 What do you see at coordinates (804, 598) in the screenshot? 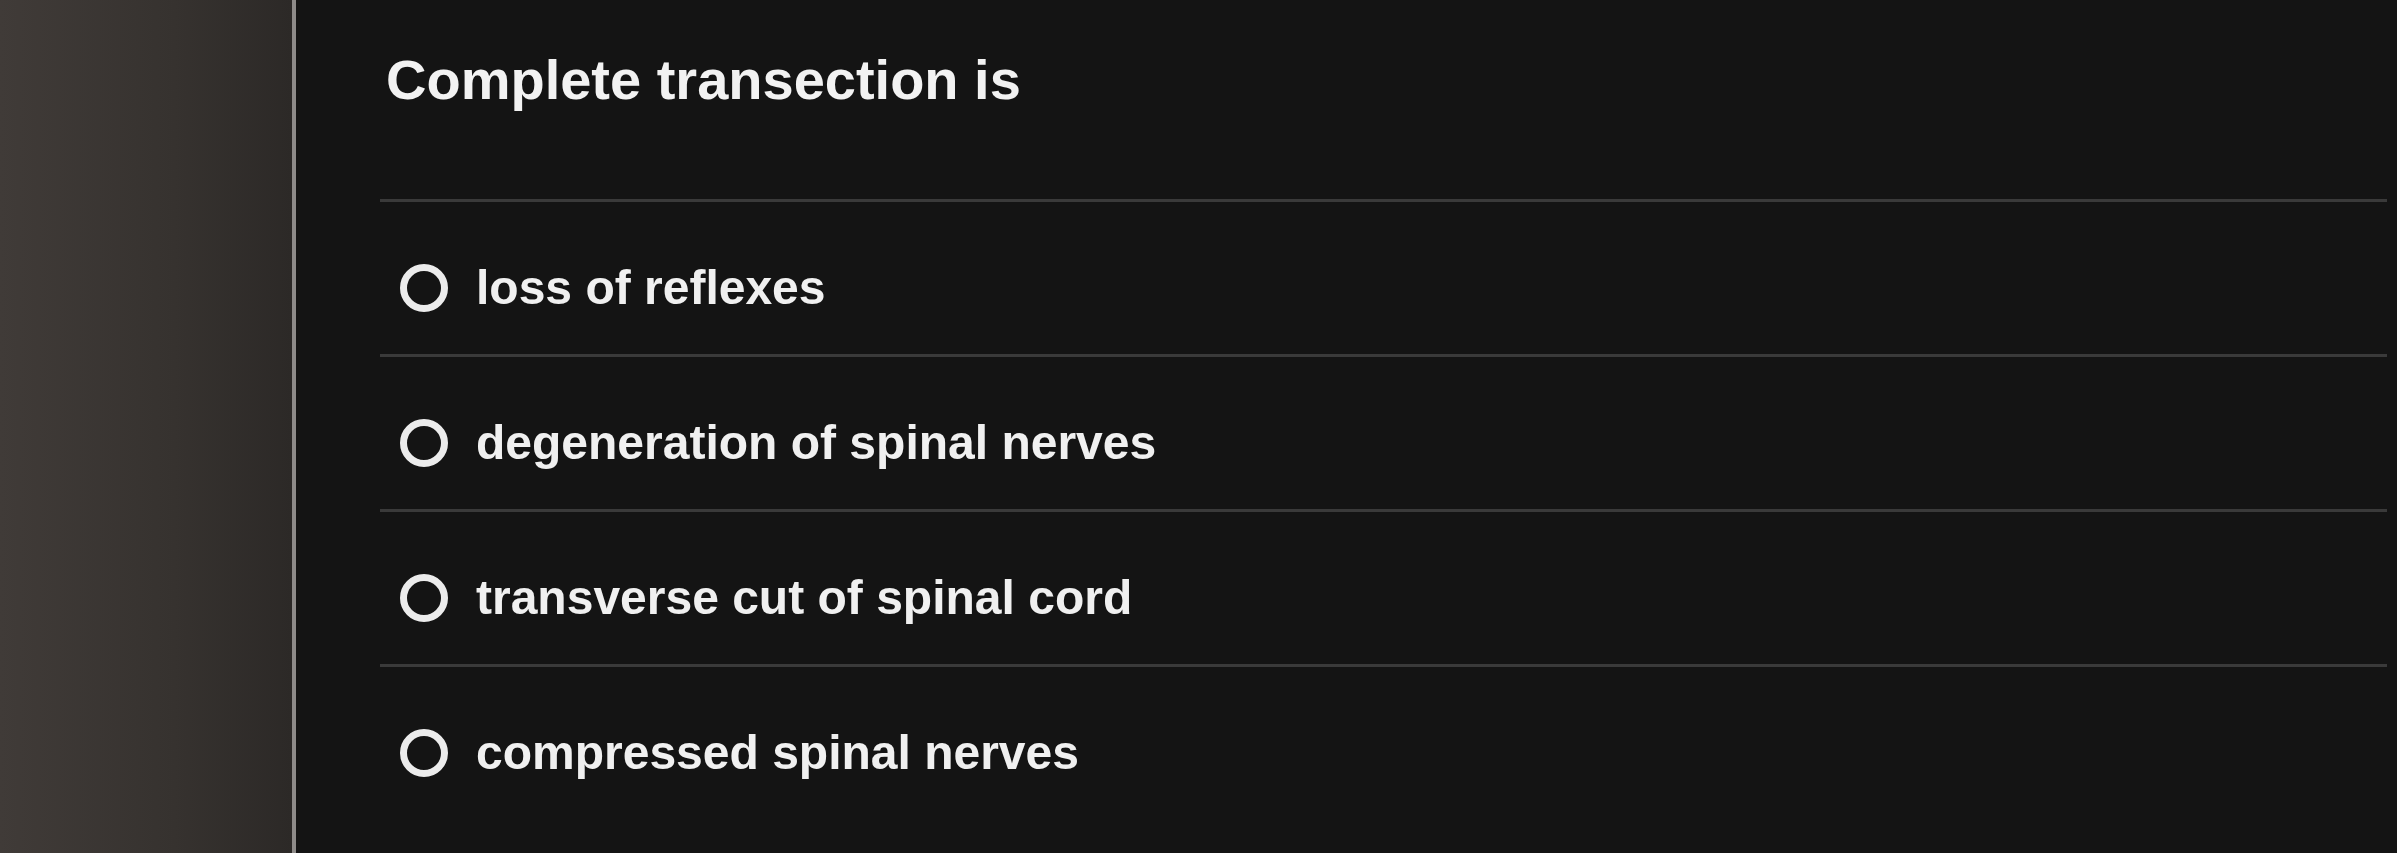
I see `answer-option-text: transverse cut of spinal cord` at bounding box center [804, 598].